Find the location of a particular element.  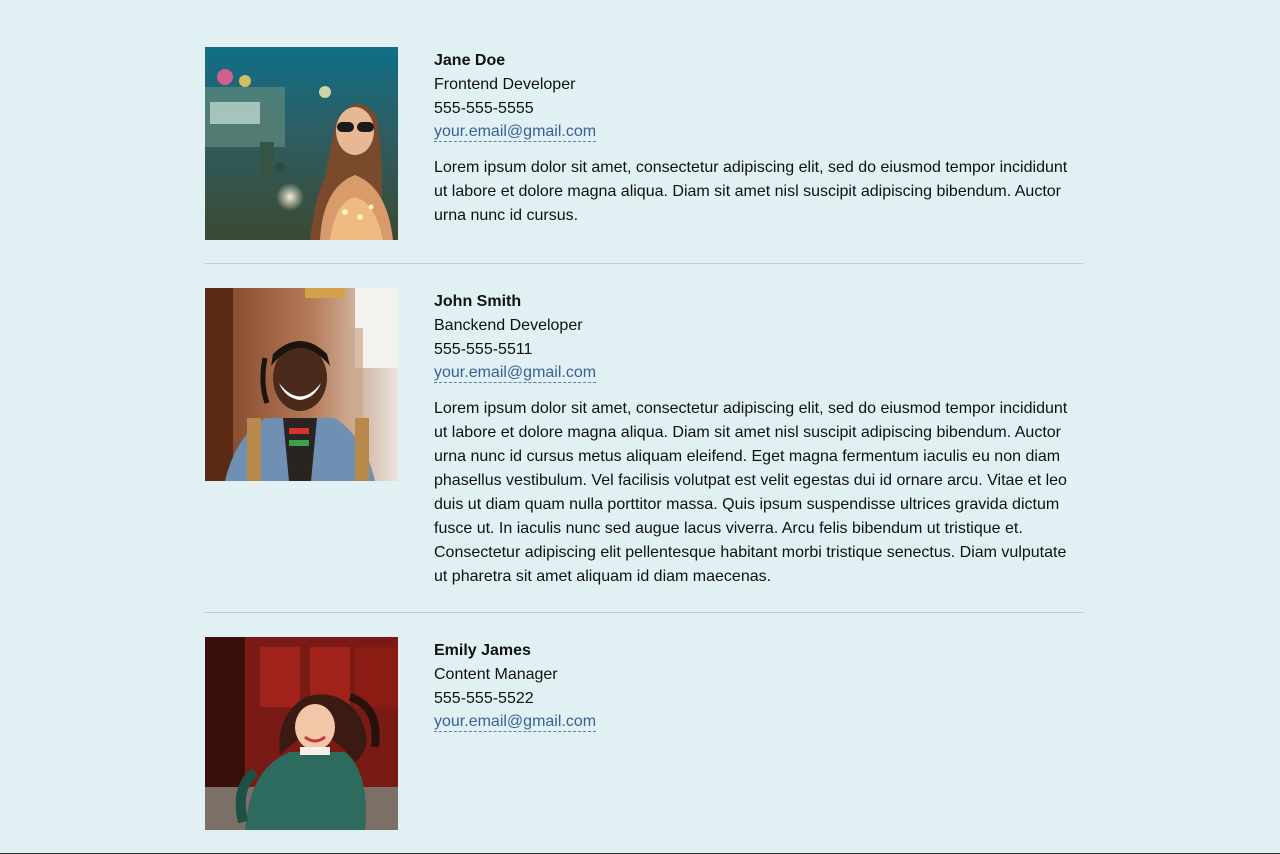

person-phone: 555-555-5522 is located at coordinates (484, 698).